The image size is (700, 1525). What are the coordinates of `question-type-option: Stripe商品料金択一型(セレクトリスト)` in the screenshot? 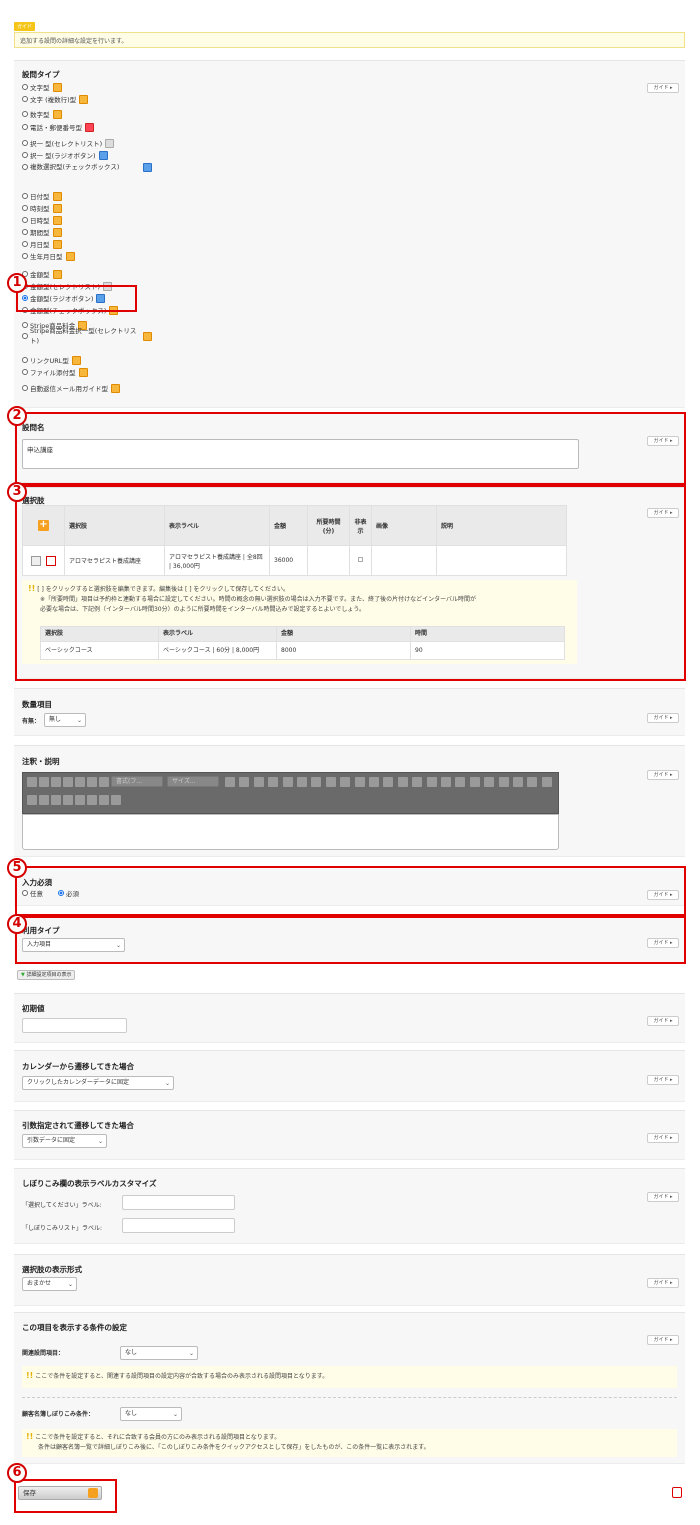 It's located at (87, 336).